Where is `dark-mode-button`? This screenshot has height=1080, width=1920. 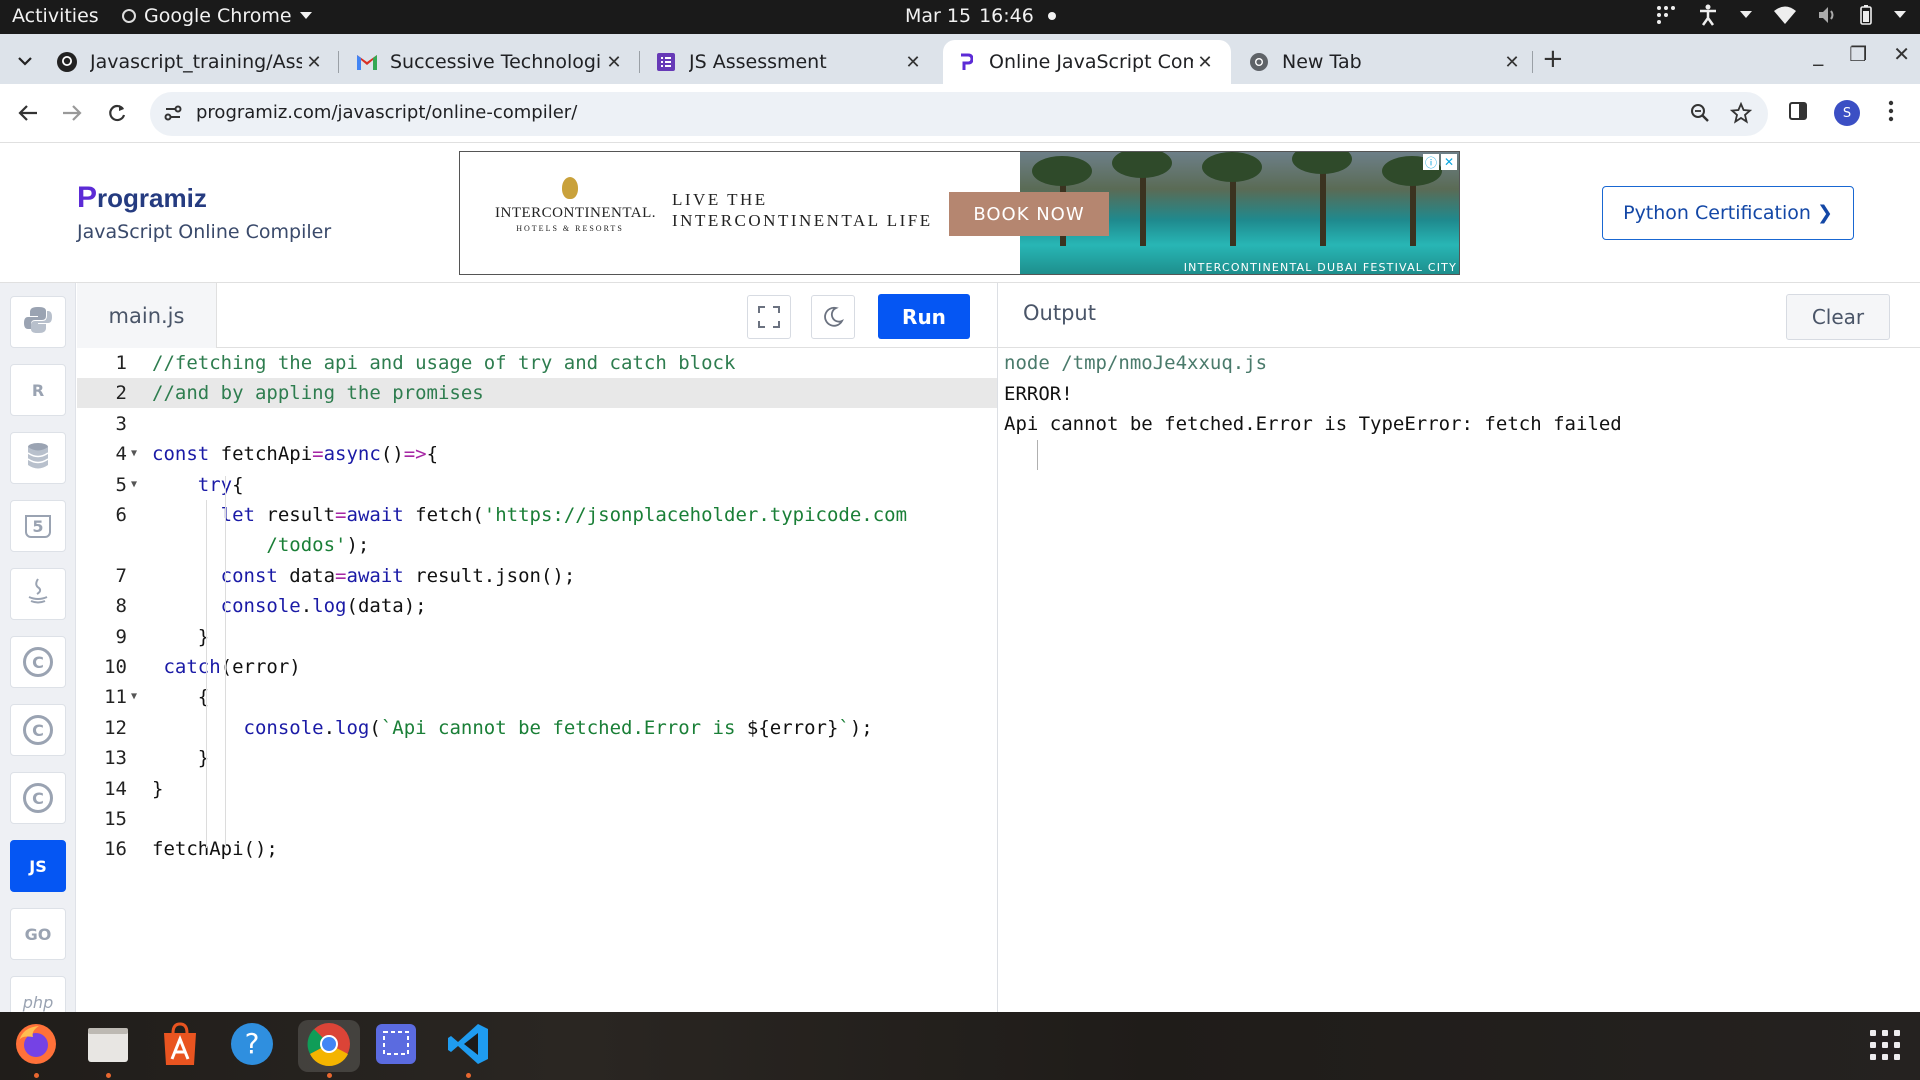
dark-mode-button is located at coordinates (833, 317).